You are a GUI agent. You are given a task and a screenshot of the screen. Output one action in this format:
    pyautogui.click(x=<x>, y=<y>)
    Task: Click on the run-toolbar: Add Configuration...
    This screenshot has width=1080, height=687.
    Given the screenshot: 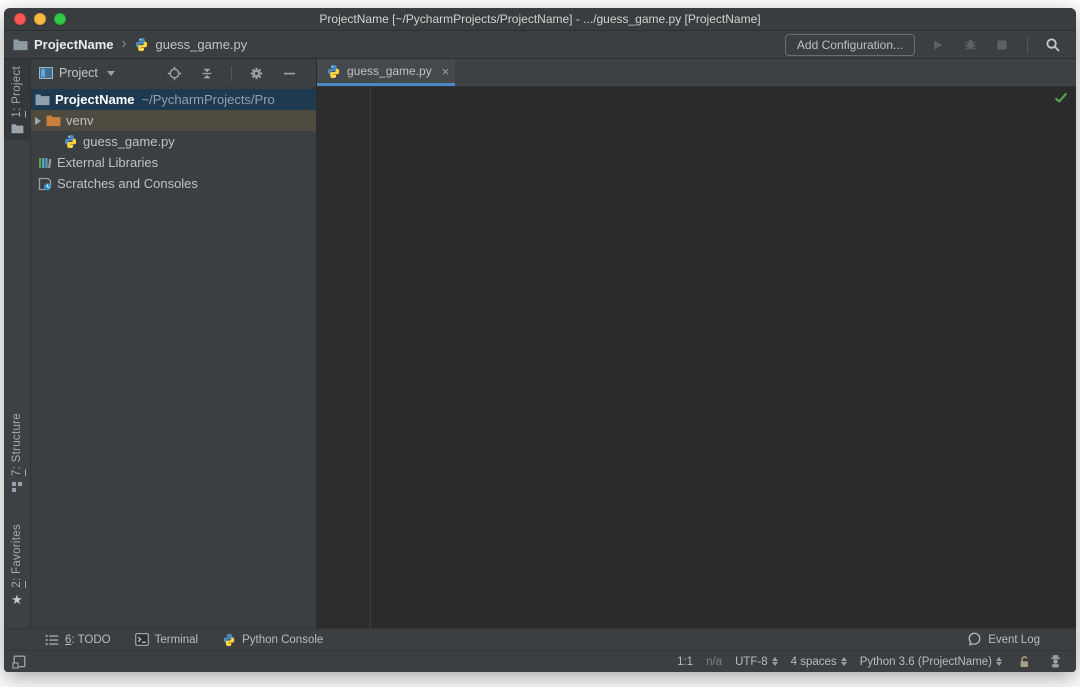 What is the action you would take?
    pyautogui.click(x=923, y=44)
    